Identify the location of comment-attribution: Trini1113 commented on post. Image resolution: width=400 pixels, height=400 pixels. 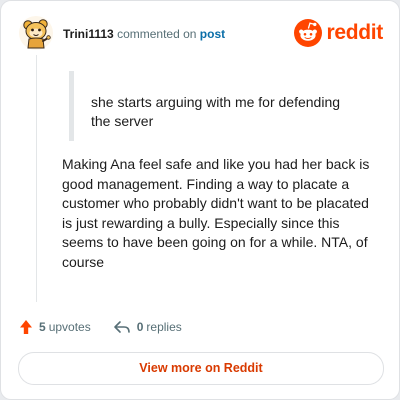
(144, 34).